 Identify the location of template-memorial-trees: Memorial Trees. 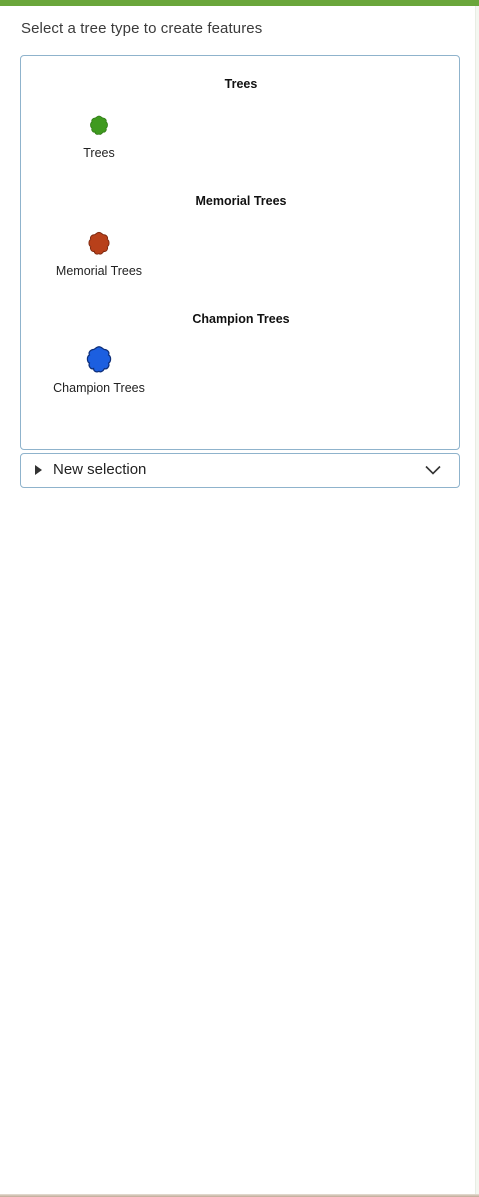
(99, 259).